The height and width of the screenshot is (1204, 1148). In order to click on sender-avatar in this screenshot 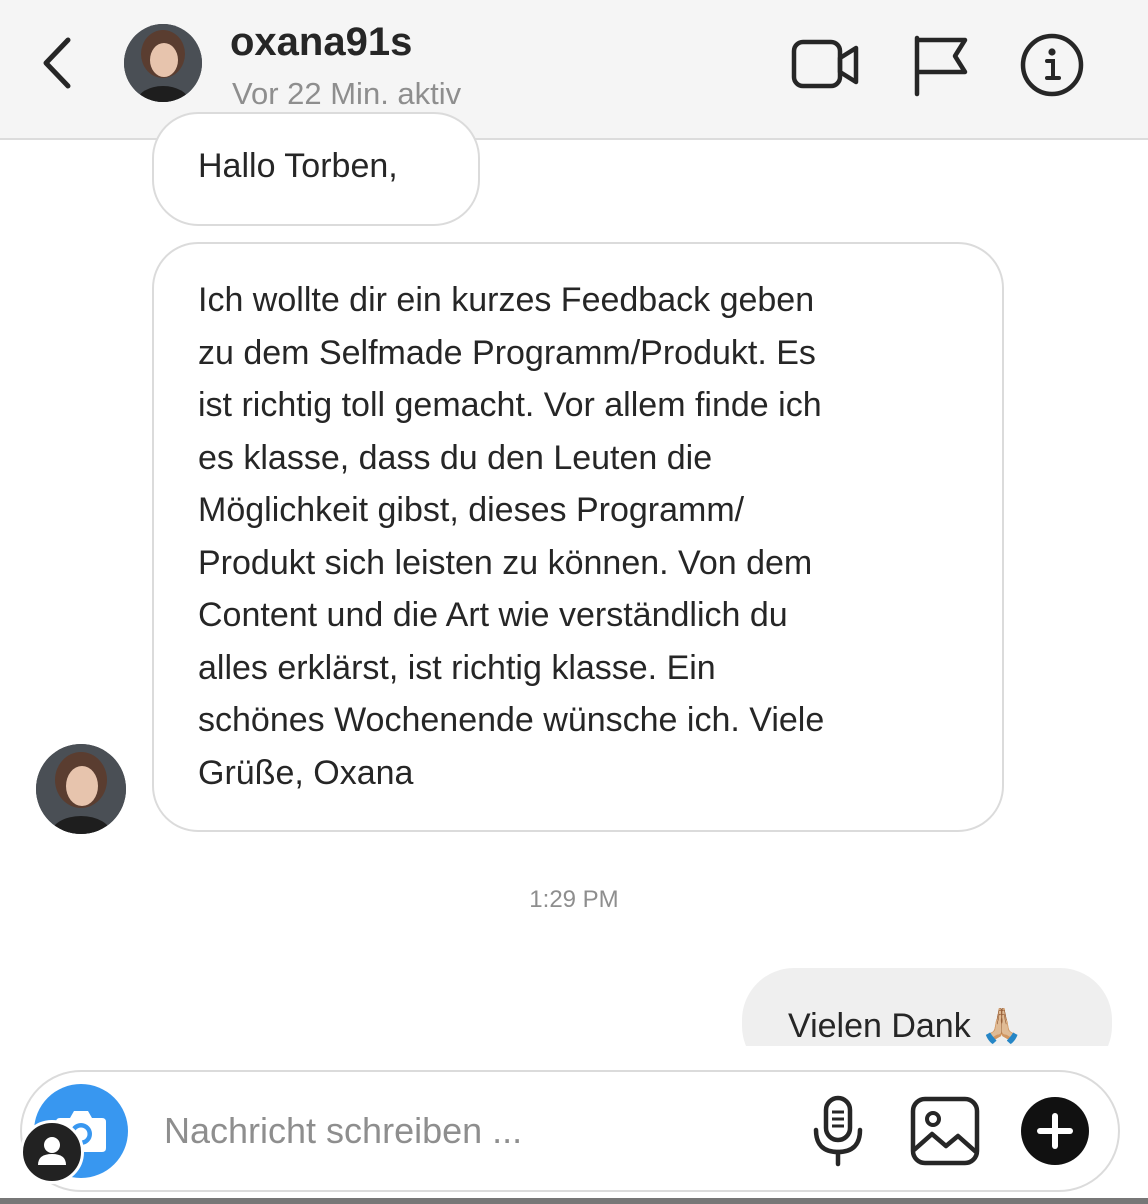, I will do `click(81, 789)`.